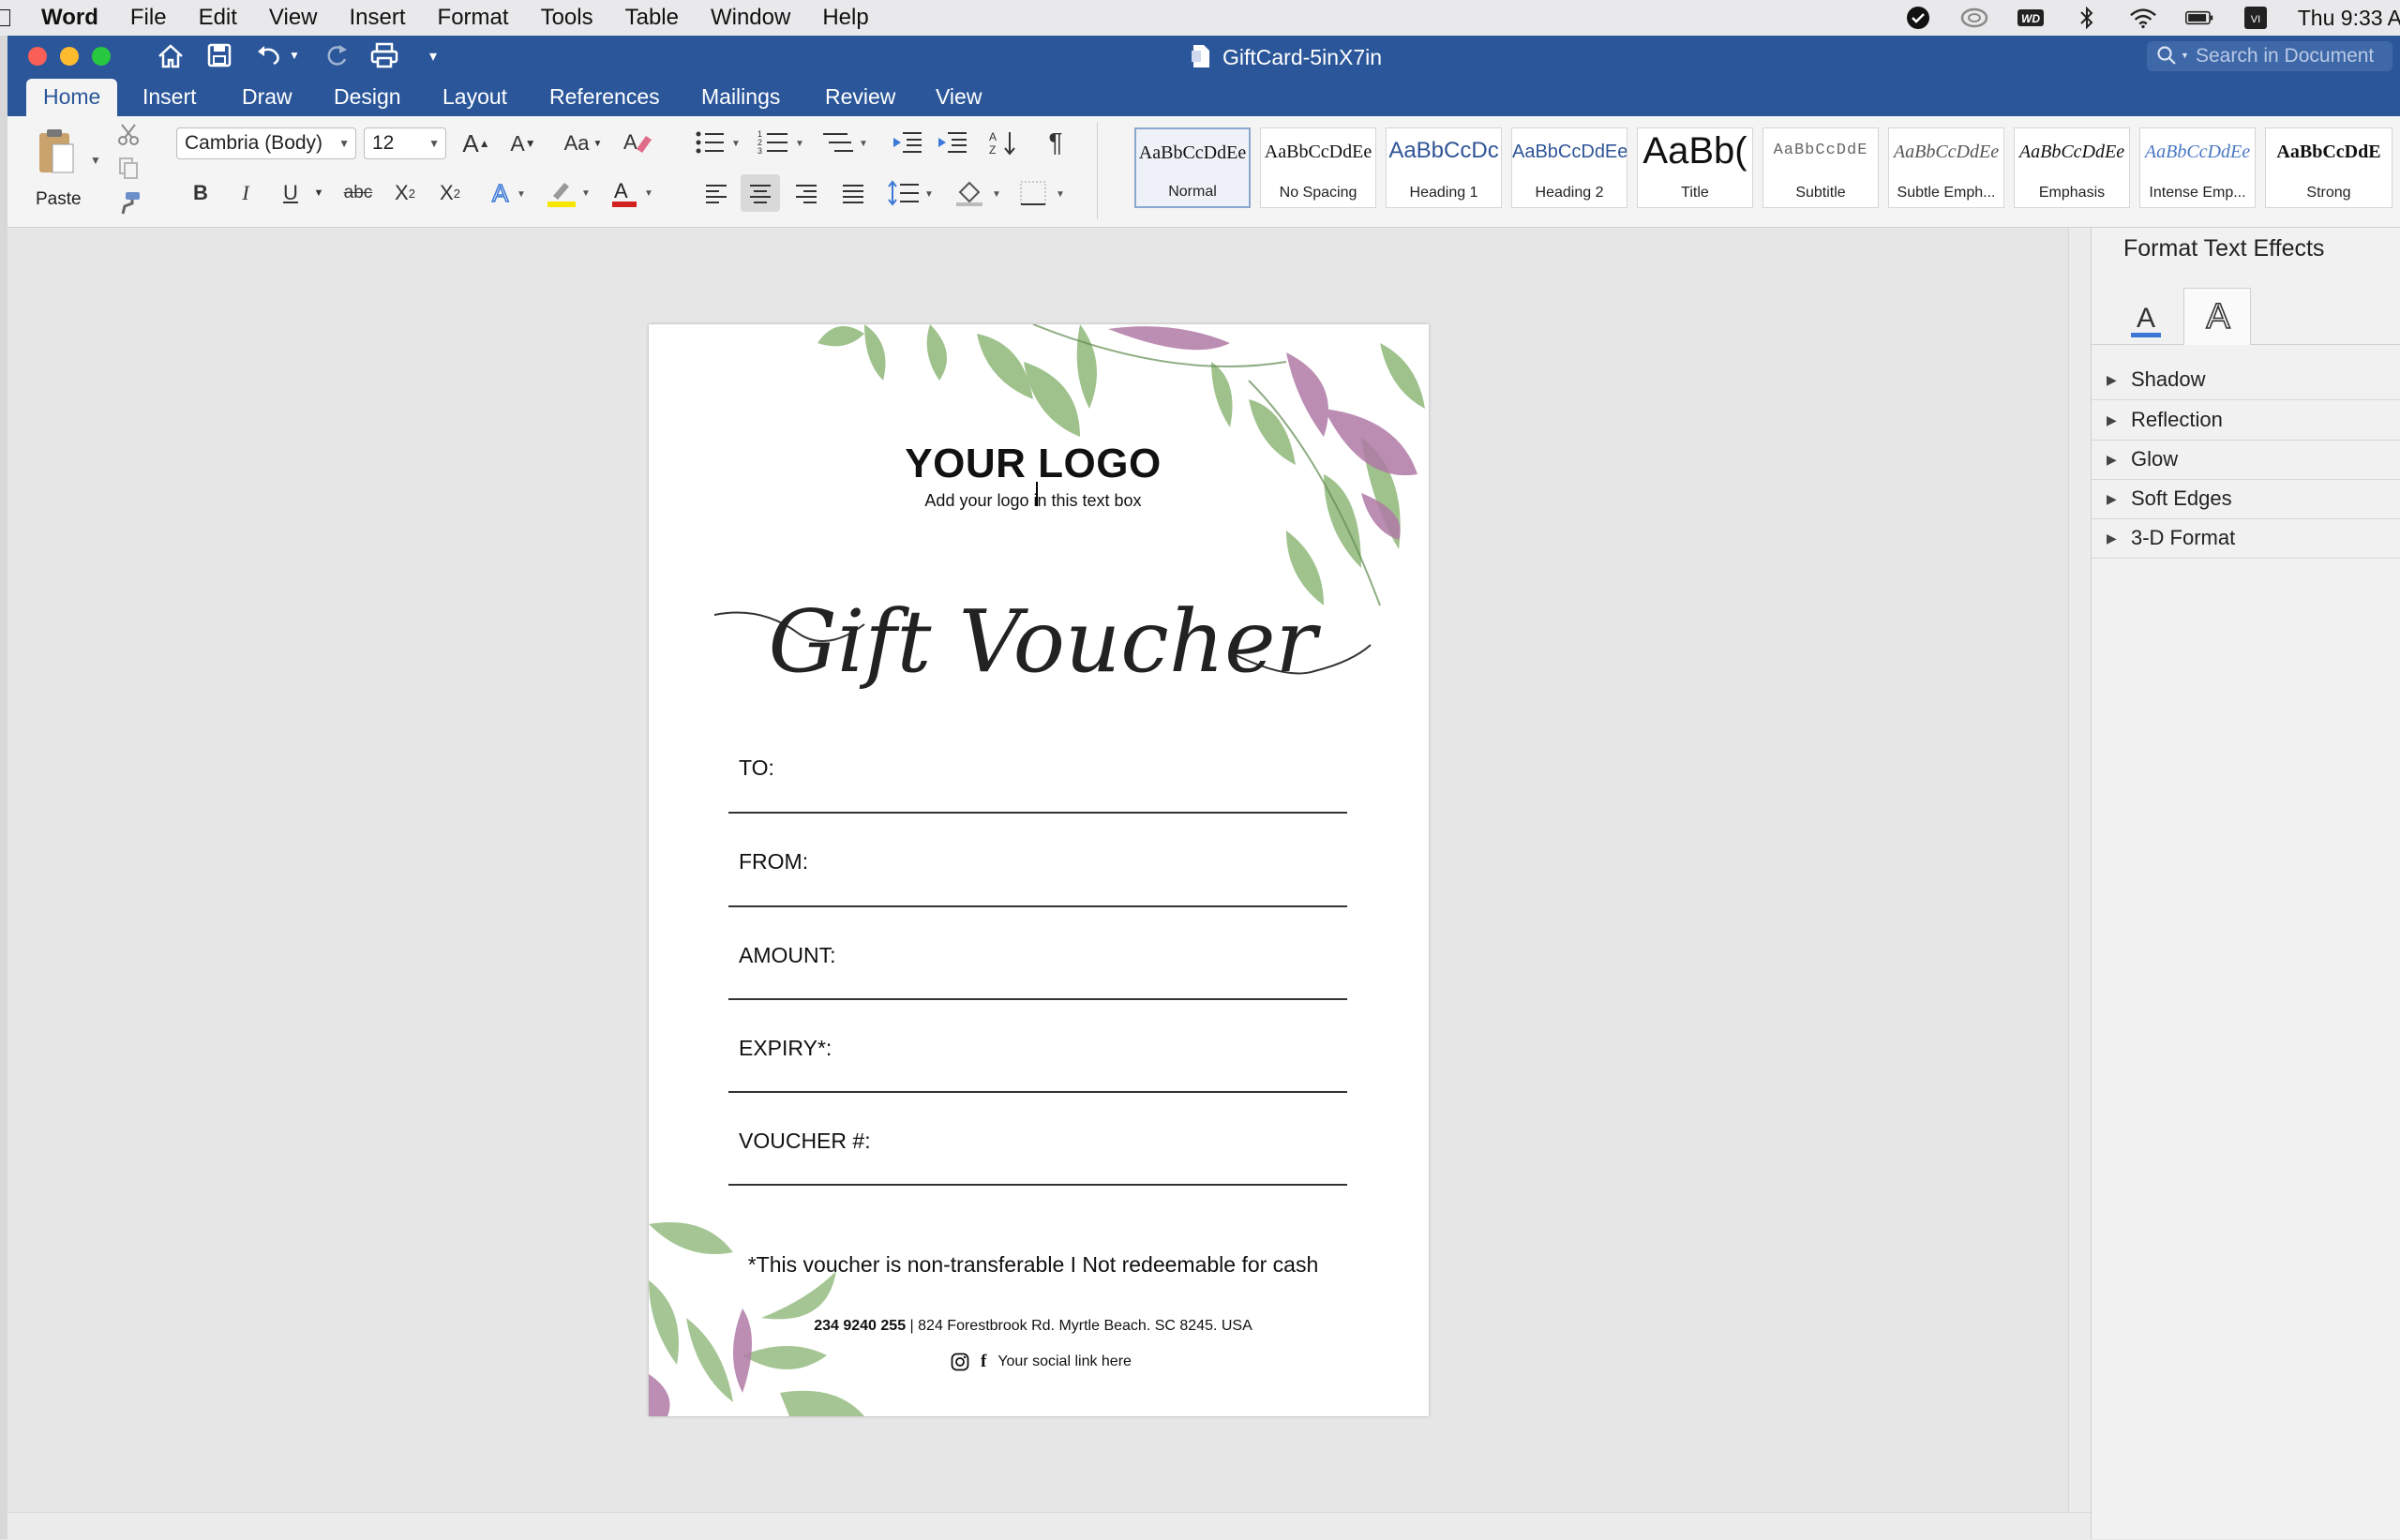 The image size is (2400, 1540). Describe the element at coordinates (806, 193) in the screenshot. I see `align-right-button` at that location.